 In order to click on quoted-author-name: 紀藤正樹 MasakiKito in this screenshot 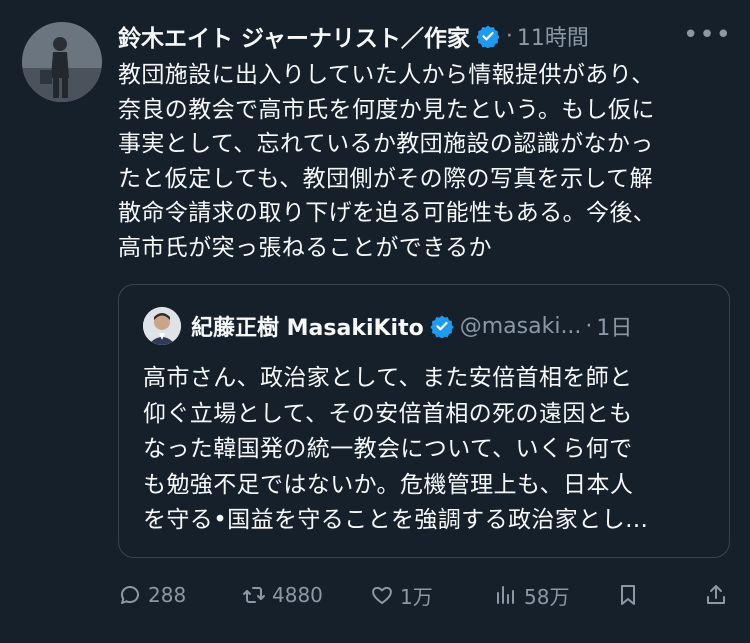, I will do `click(307, 328)`.